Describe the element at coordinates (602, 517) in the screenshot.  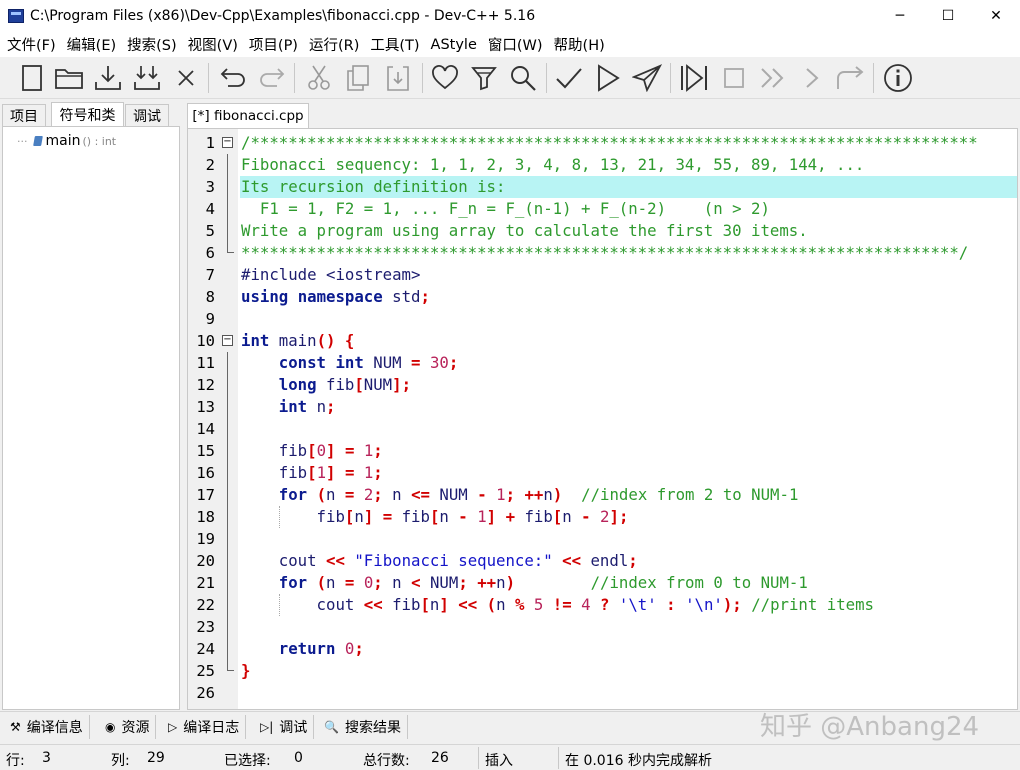
I see `code-line: 18 fib[n] = fib[n - 1] + fib[n - 2];` at that location.